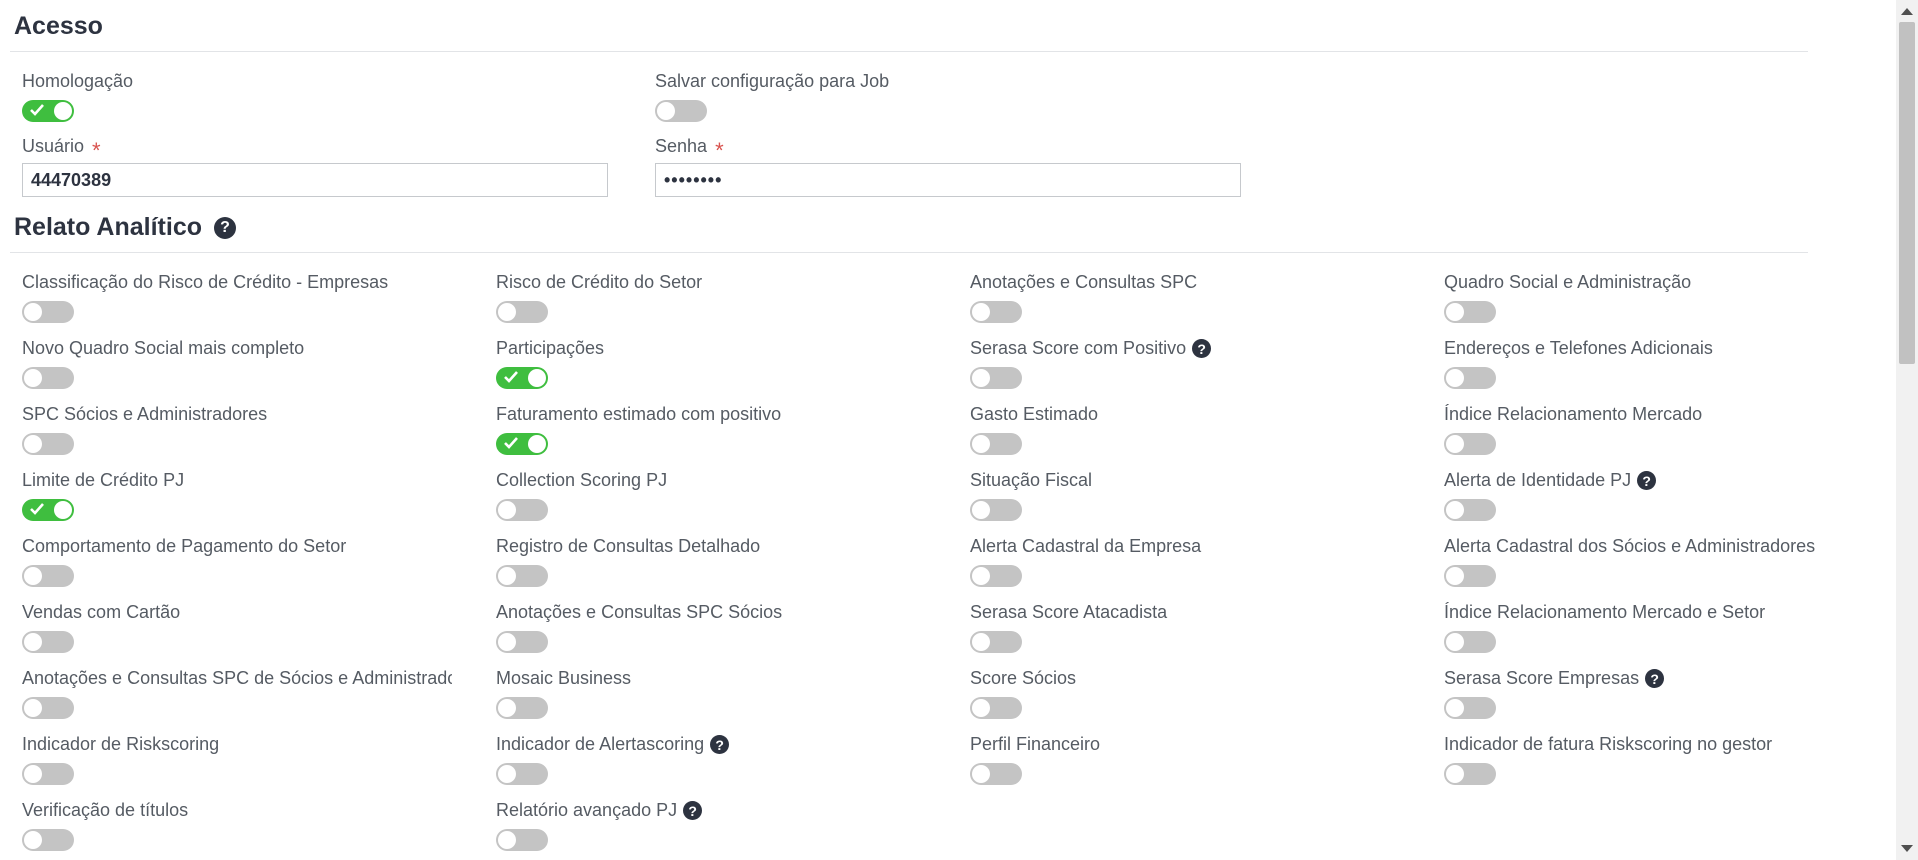 The height and width of the screenshot is (860, 1918). I want to click on relato-option-label-text: Relatório avançado PJ, so click(587, 810).